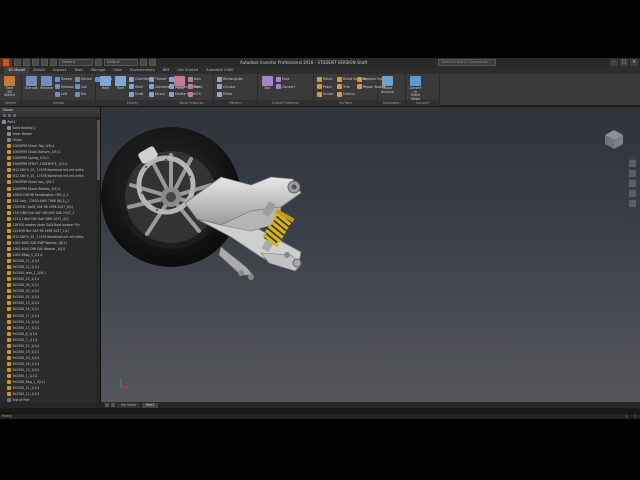  Describe the element at coordinates (229, 86) in the screenshot. I see `ribbon-button-label: Circular` at that location.